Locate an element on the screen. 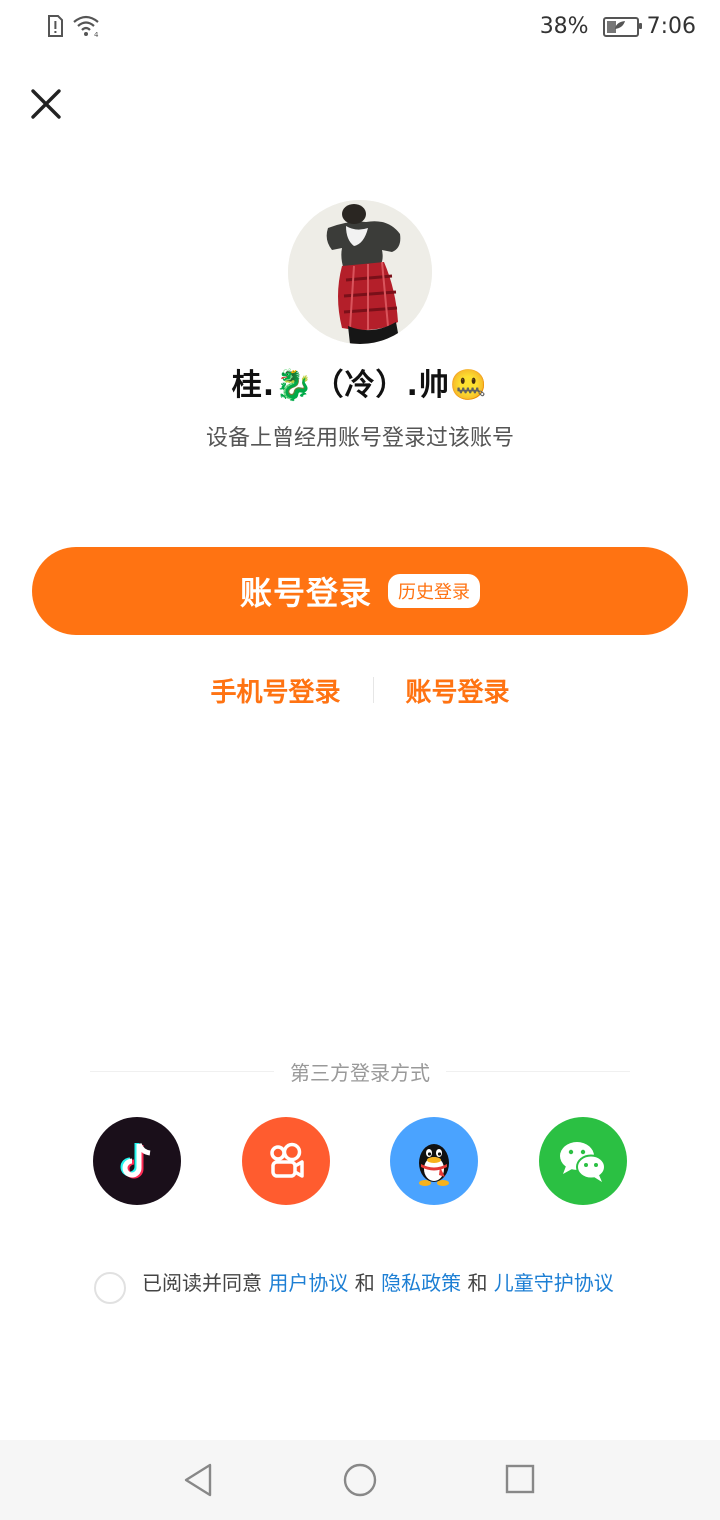 The width and height of the screenshot is (720, 1520). wifi-icon: 4 is located at coordinates (86, 26).